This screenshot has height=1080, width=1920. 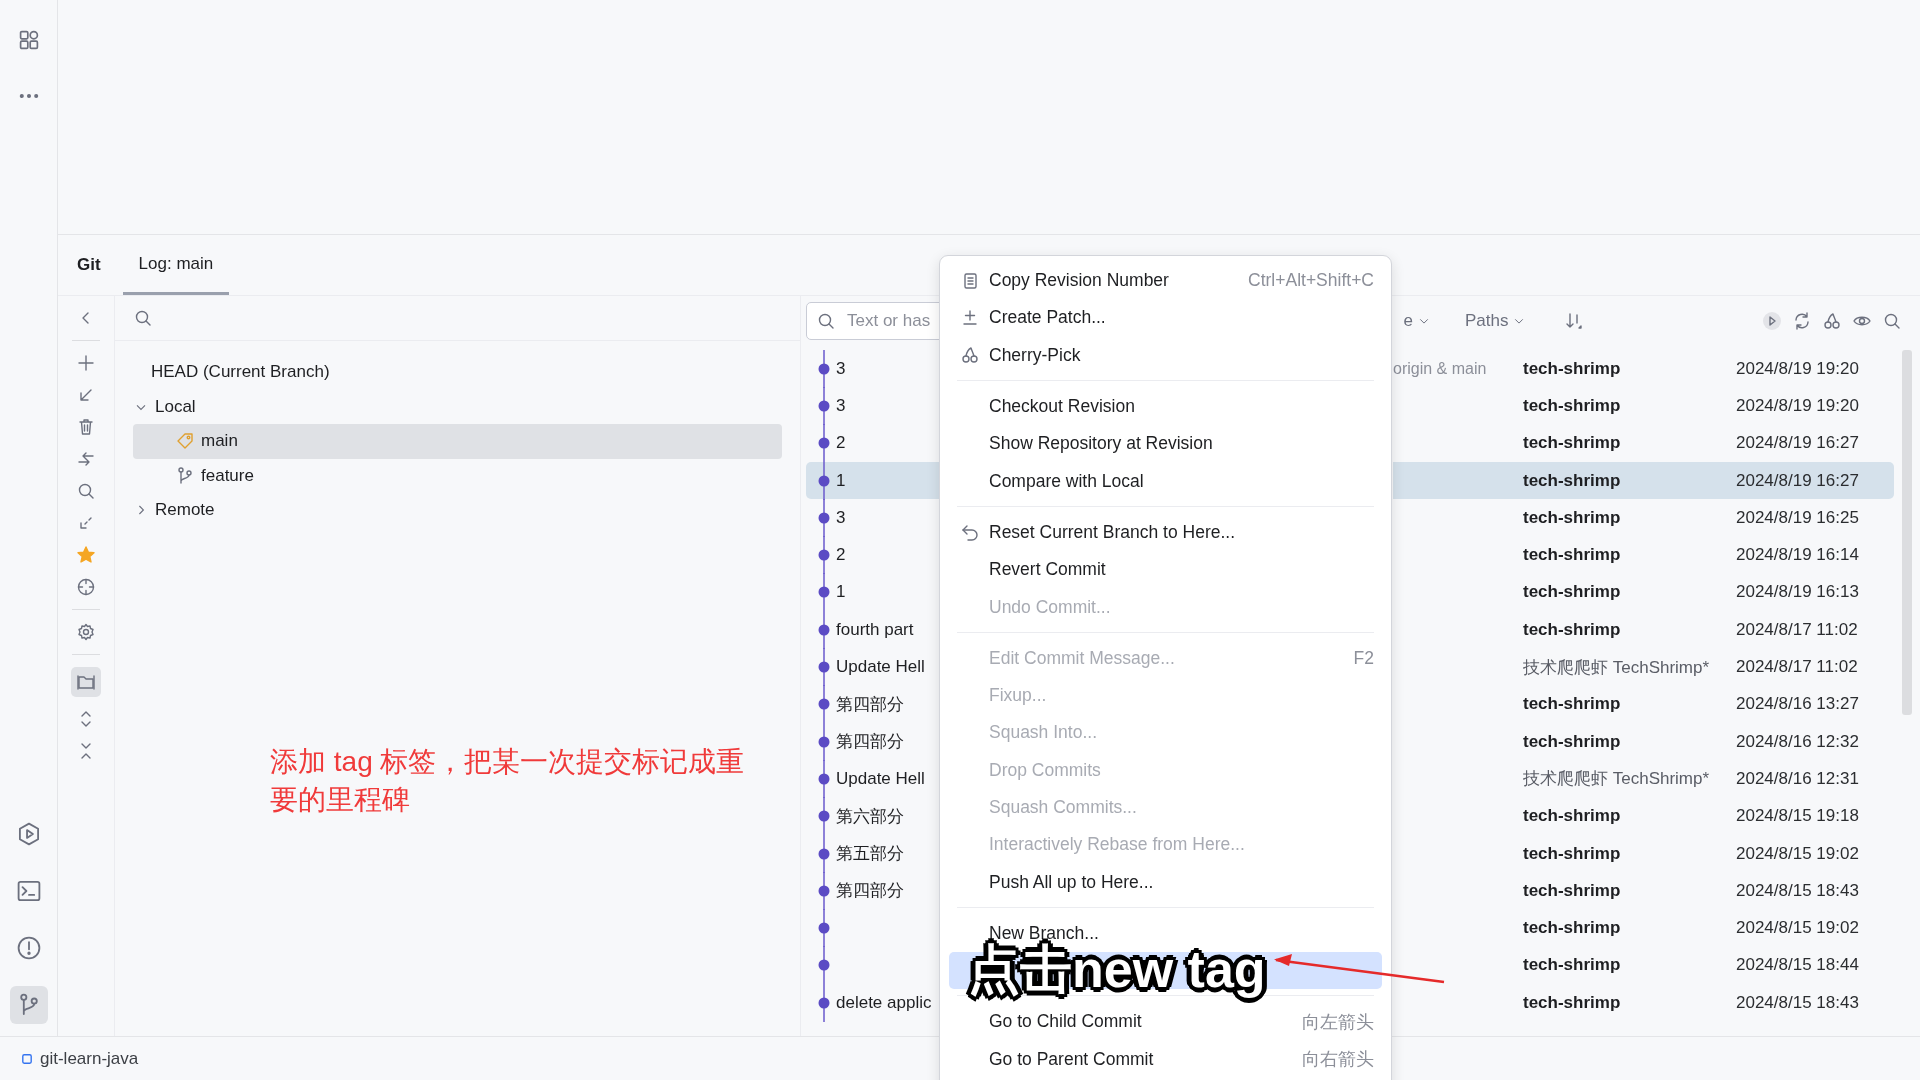 What do you see at coordinates (89, 1058) in the screenshot?
I see `project-name: git-learn-java` at bounding box center [89, 1058].